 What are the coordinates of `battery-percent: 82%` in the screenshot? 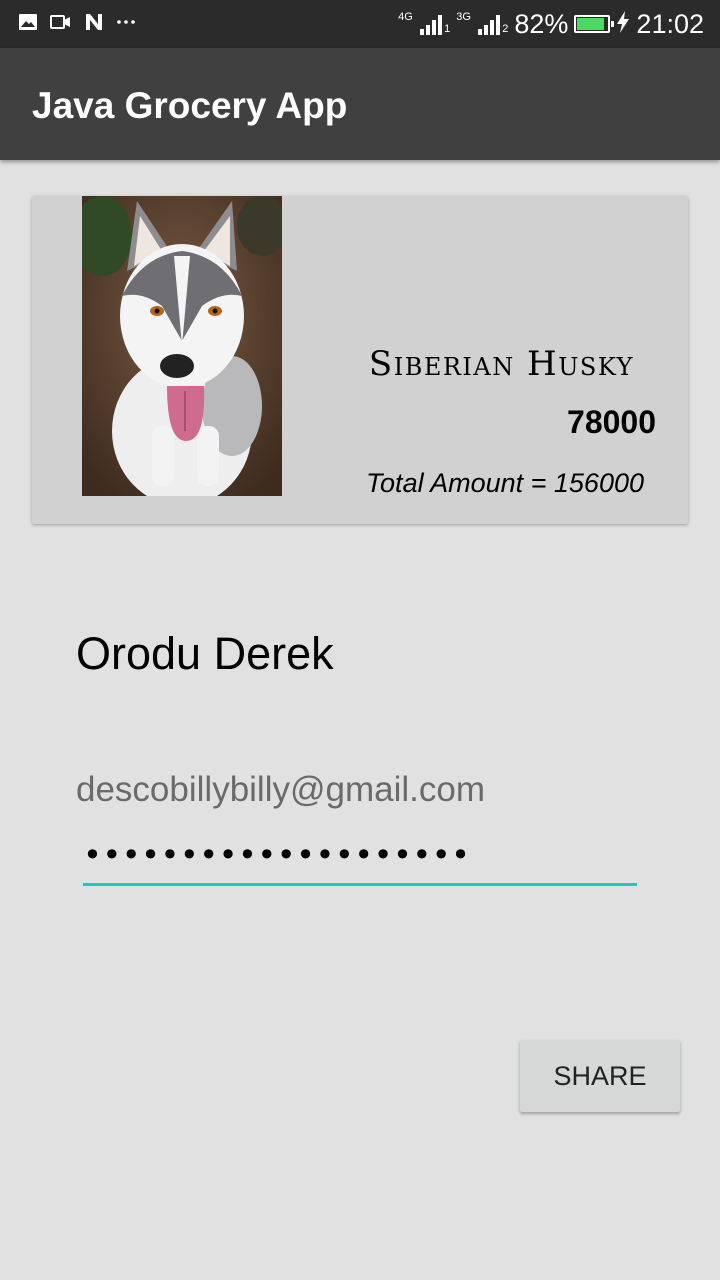 It's located at (541, 23).